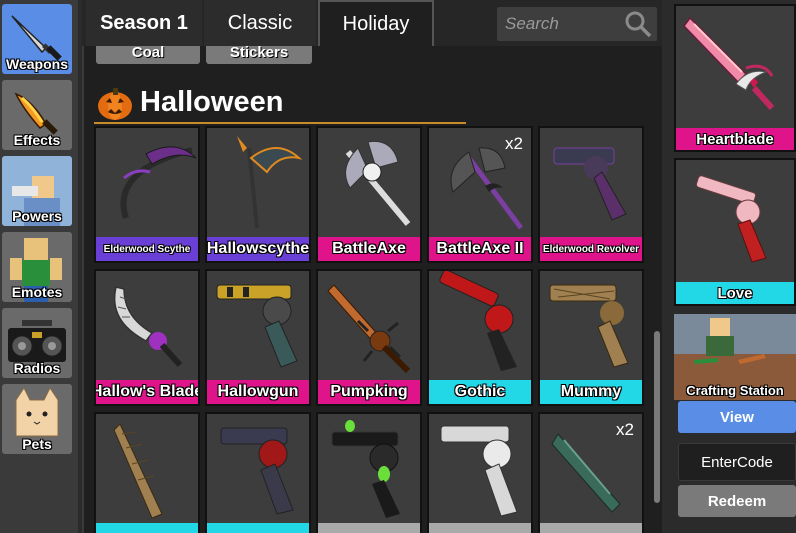 This screenshot has width=796, height=533. I want to click on tab-holiday: Holiday, so click(376, 23).